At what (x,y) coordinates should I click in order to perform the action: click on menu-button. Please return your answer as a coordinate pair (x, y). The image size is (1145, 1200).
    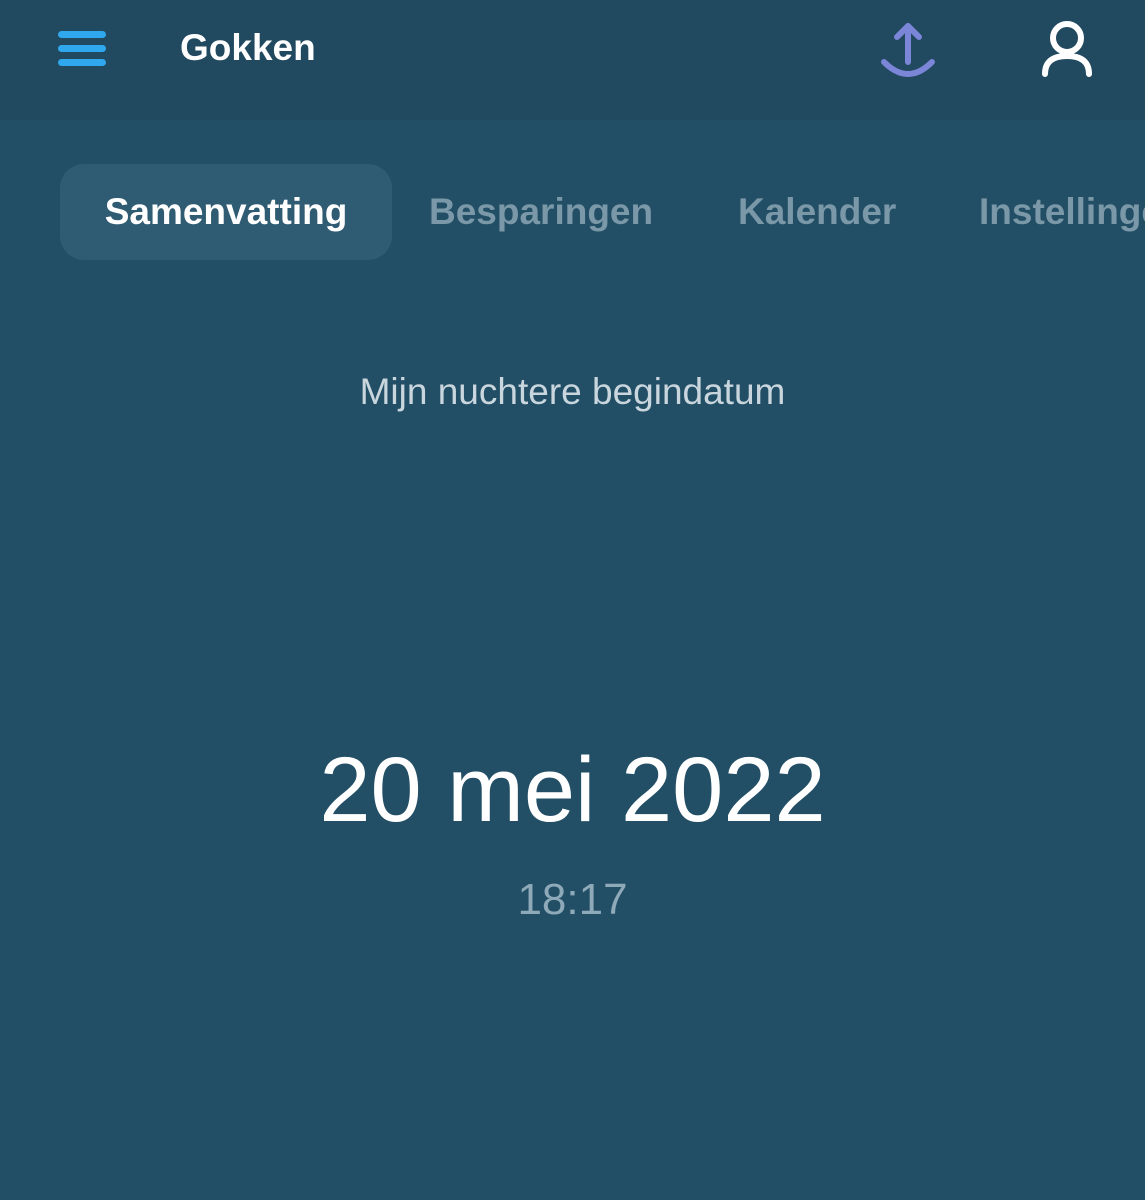
    Looking at the image, I should click on (82, 49).